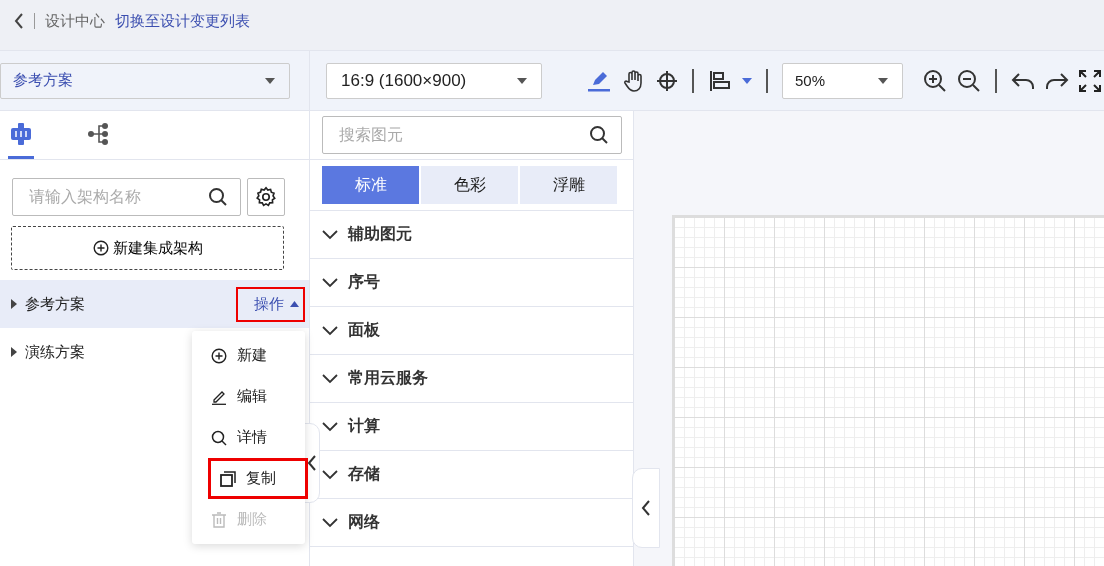 This screenshot has width=1104, height=566. What do you see at coordinates (1023, 80) in the screenshot?
I see `undo-icon` at bounding box center [1023, 80].